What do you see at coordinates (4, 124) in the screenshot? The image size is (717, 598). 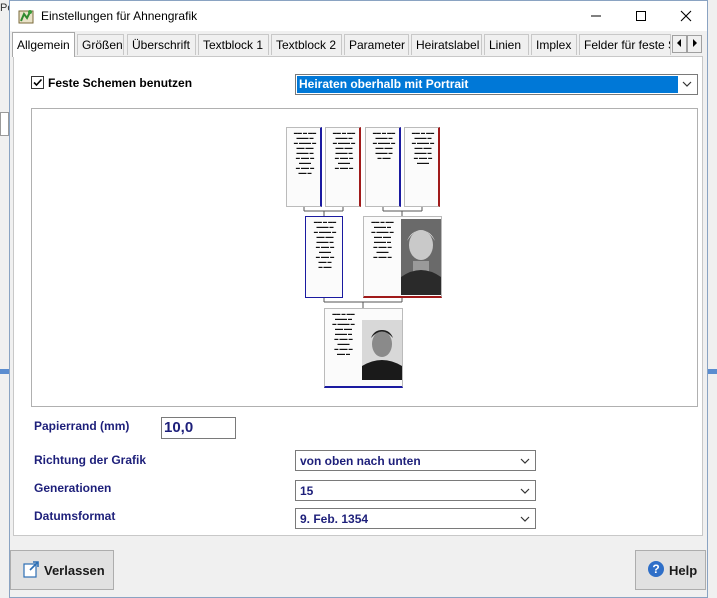 I see `background-field-fragment` at bounding box center [4, 124].